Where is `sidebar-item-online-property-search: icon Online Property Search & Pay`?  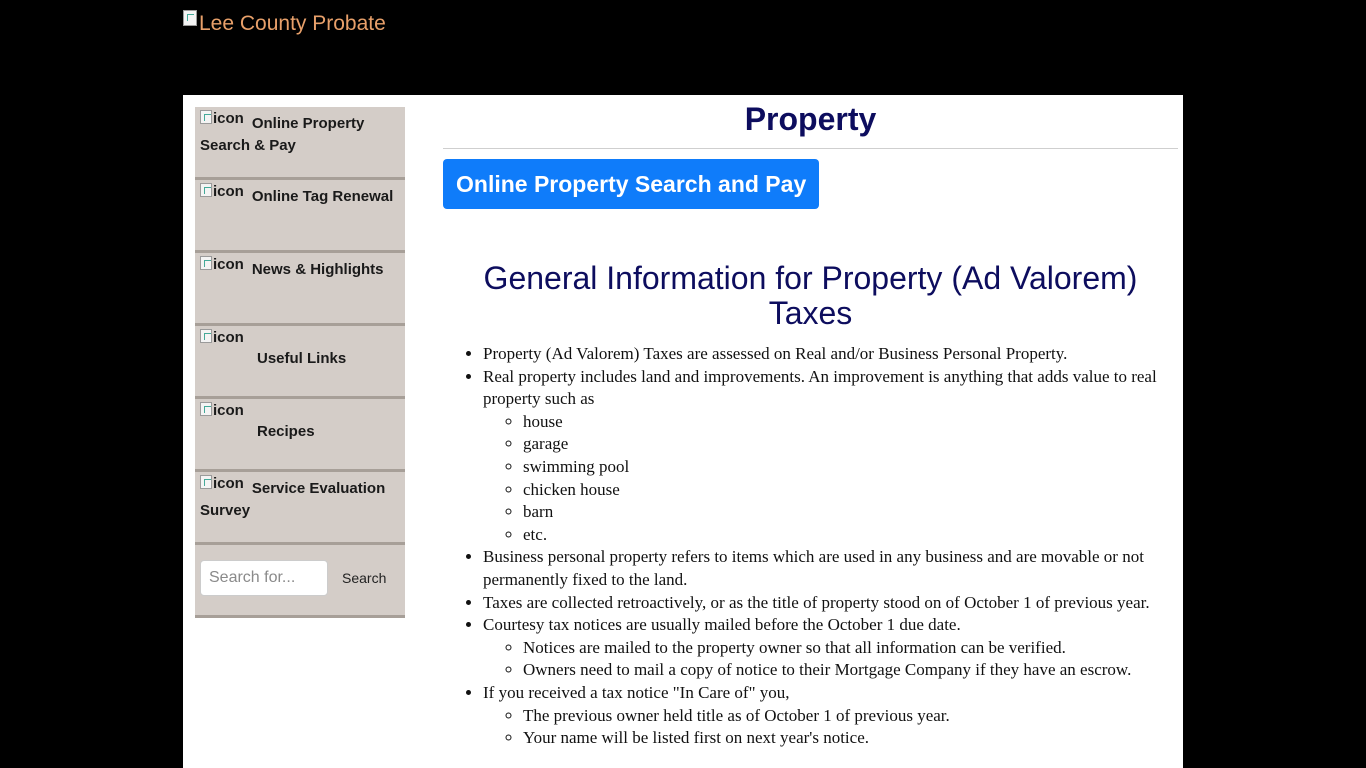 sidebar-item-online-property-search: icon Online Property Search & Pay is located at coordinates (300, 143).